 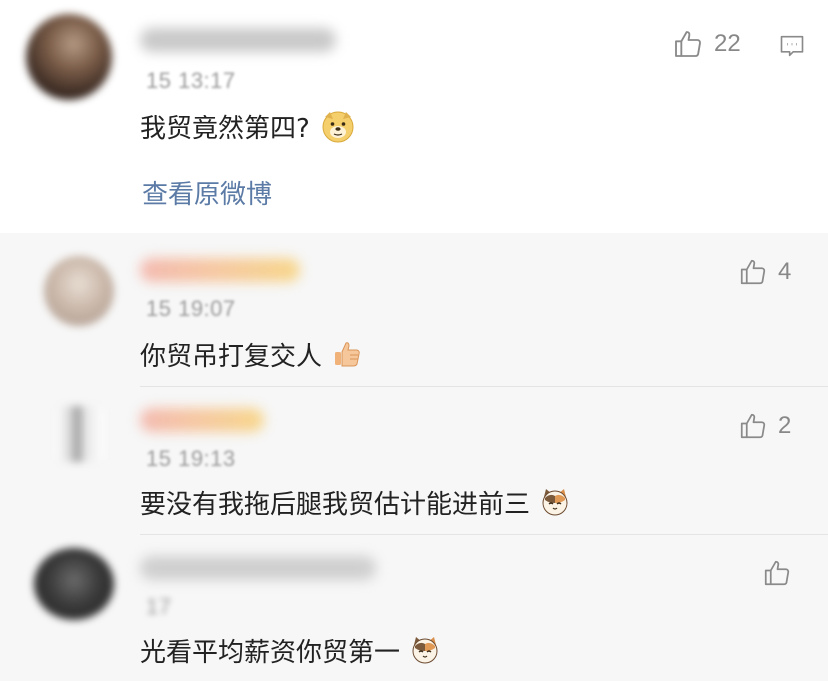 What do you see at coordinates (727, 43) in the screenshot?
I see `like-count: 22` at bounding box center [727, 43].